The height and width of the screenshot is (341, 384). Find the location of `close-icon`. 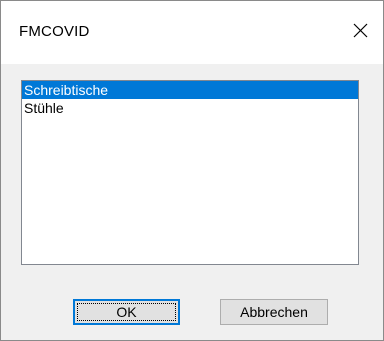

close-icon is located at coordinates (360, 30).